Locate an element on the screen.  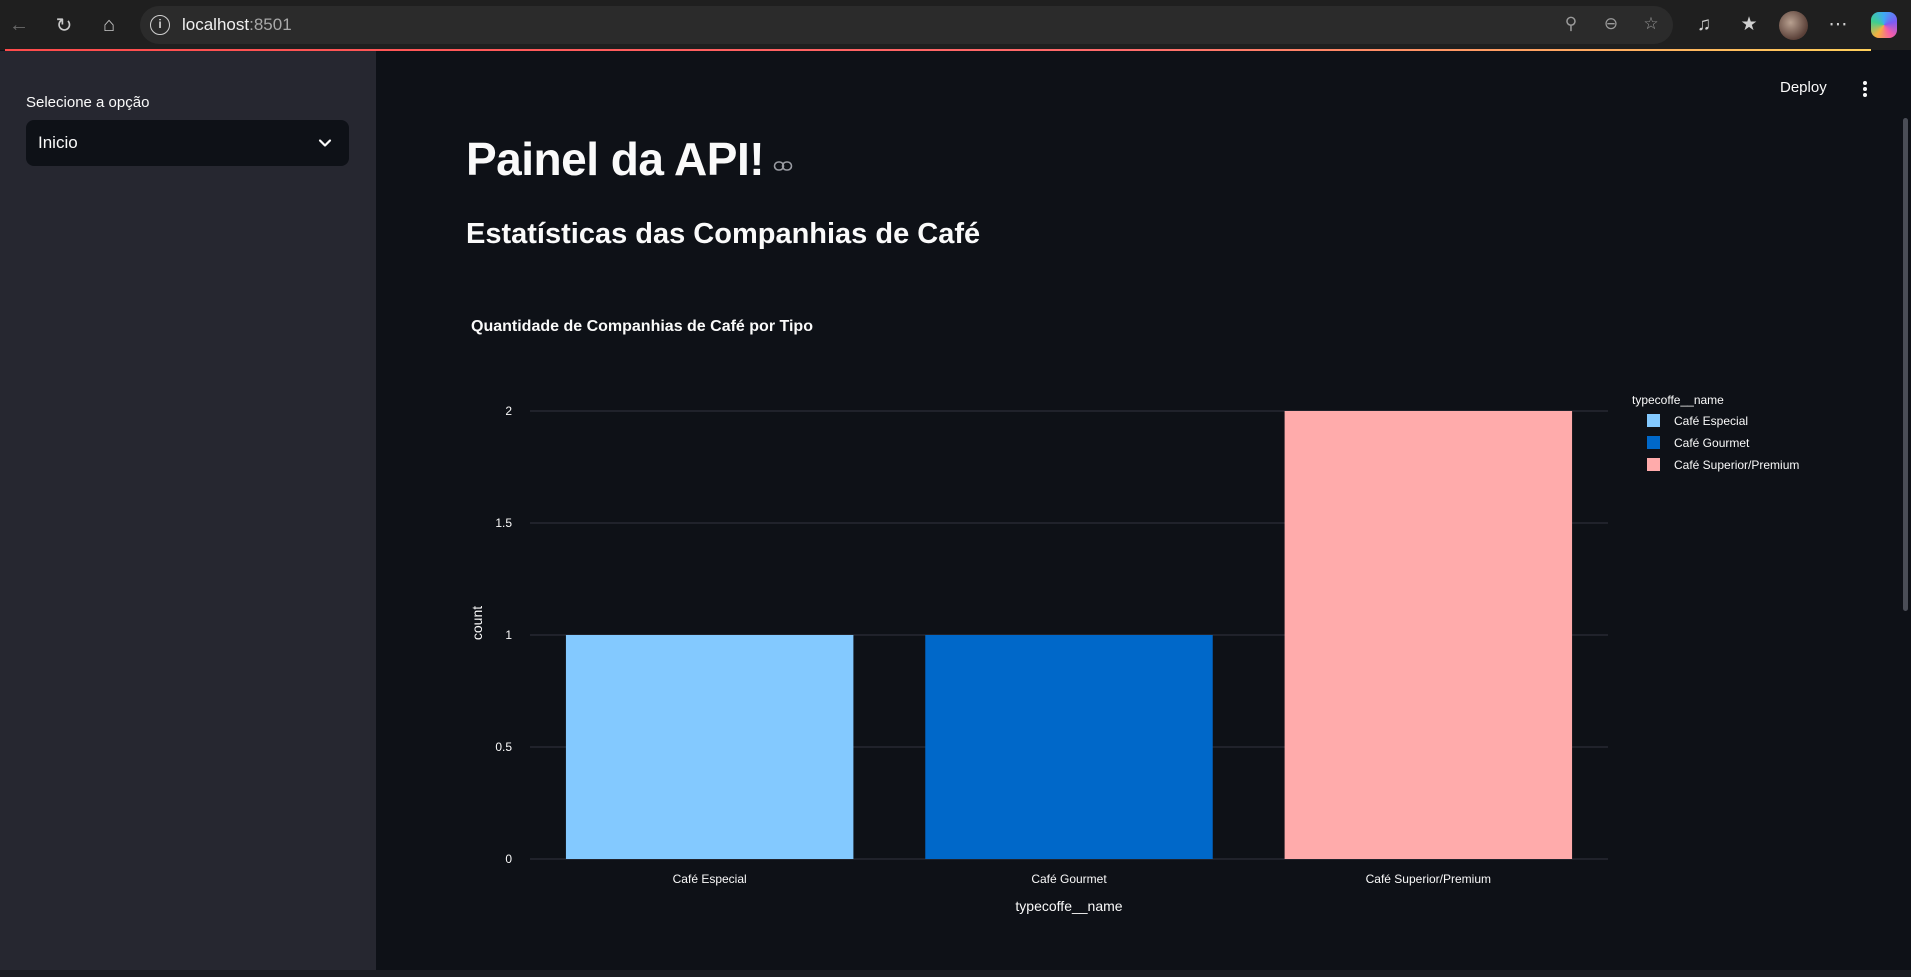
y-tick-label: 1.5 is located at coordinates (503, 523).